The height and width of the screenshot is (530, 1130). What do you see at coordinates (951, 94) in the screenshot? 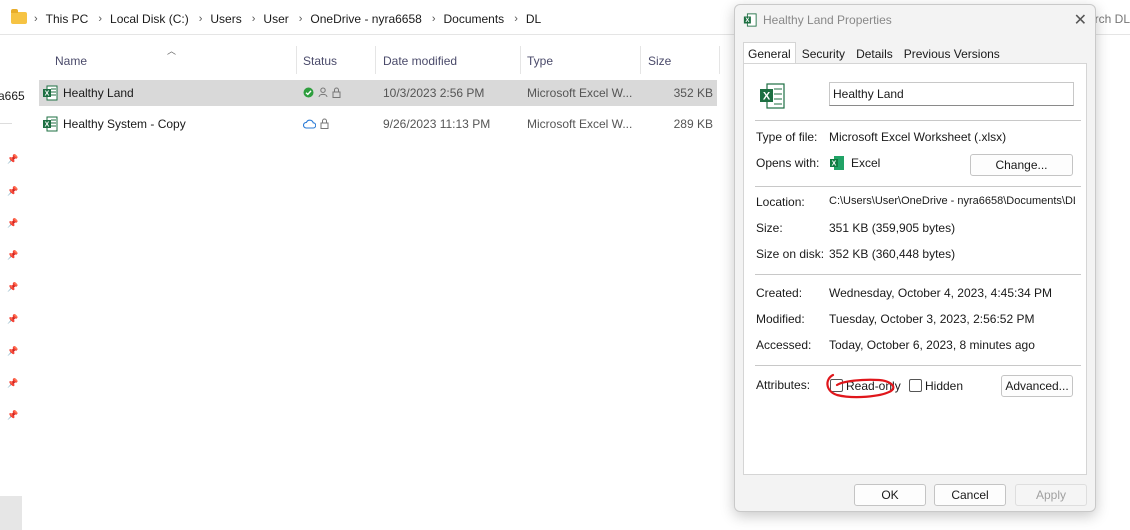
I see `filename-input: Healthy Land` at bounding box center [951, 94].